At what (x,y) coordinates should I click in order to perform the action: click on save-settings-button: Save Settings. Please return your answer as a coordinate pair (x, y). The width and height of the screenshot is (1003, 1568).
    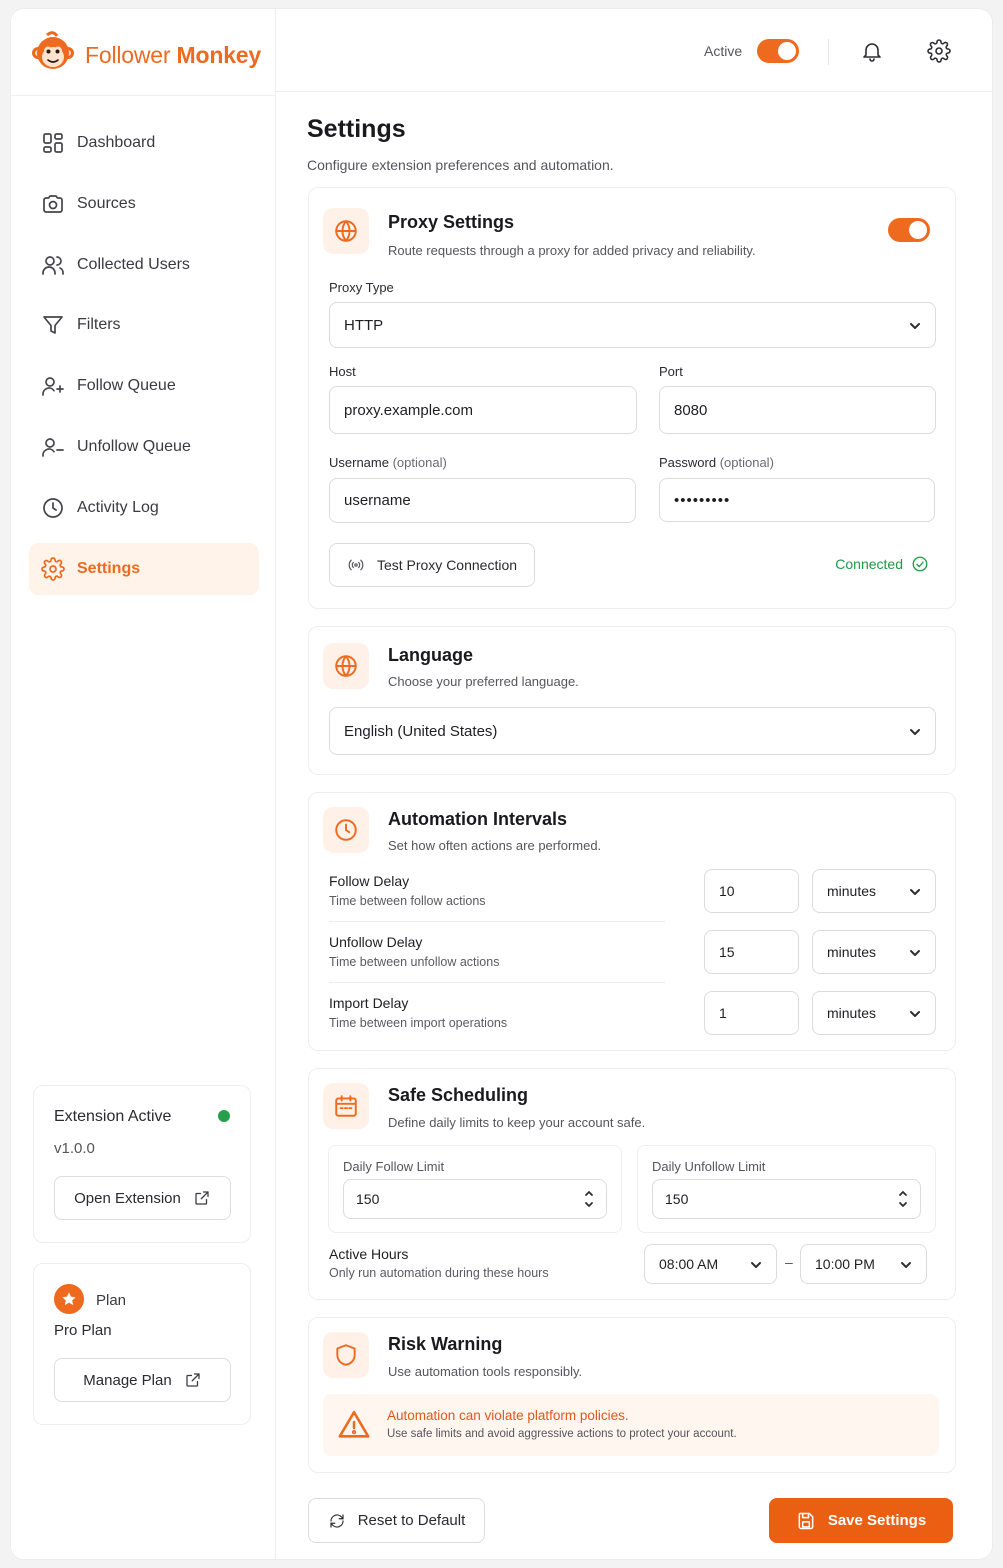
    Looking at the image, I should click on (861, 1520).